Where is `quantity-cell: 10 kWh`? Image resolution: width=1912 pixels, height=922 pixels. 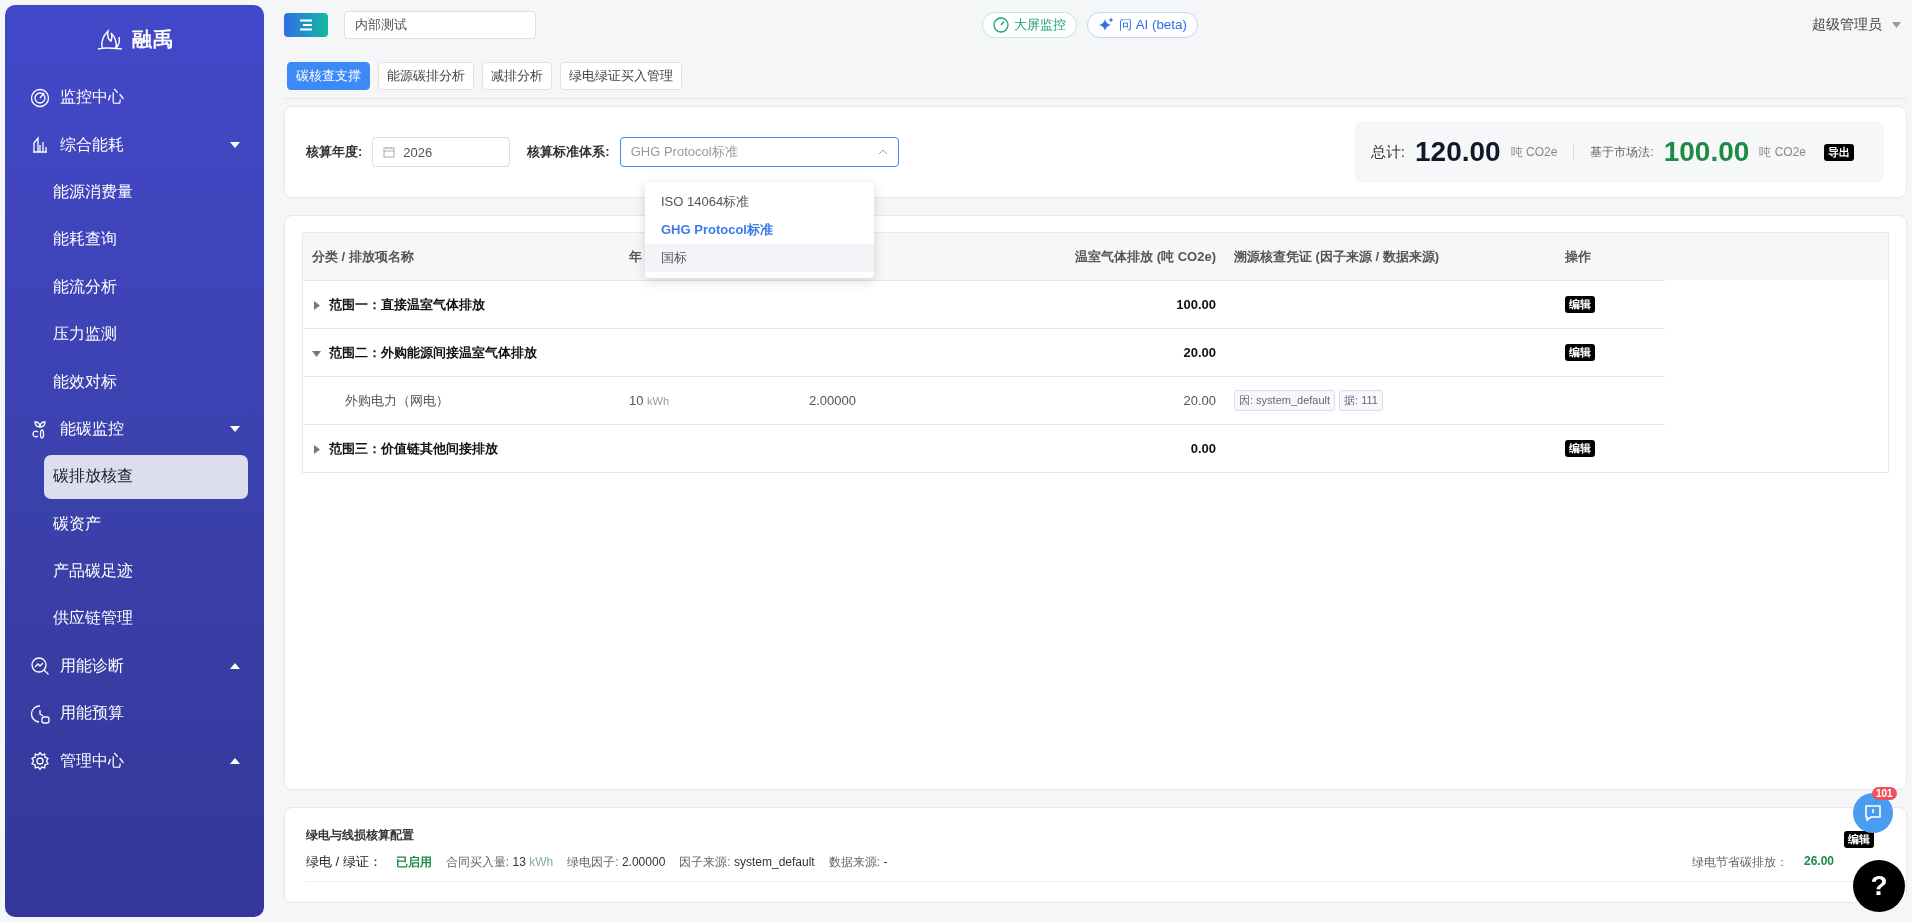 quantity-cell: 10 kWh is located at coordinates (649, 400).